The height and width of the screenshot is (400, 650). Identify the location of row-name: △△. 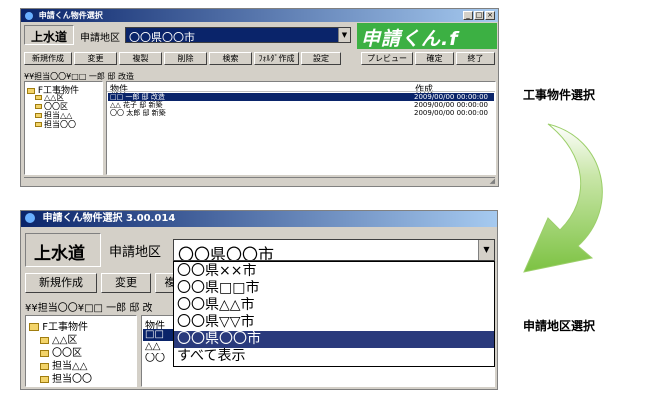
(153, 346).